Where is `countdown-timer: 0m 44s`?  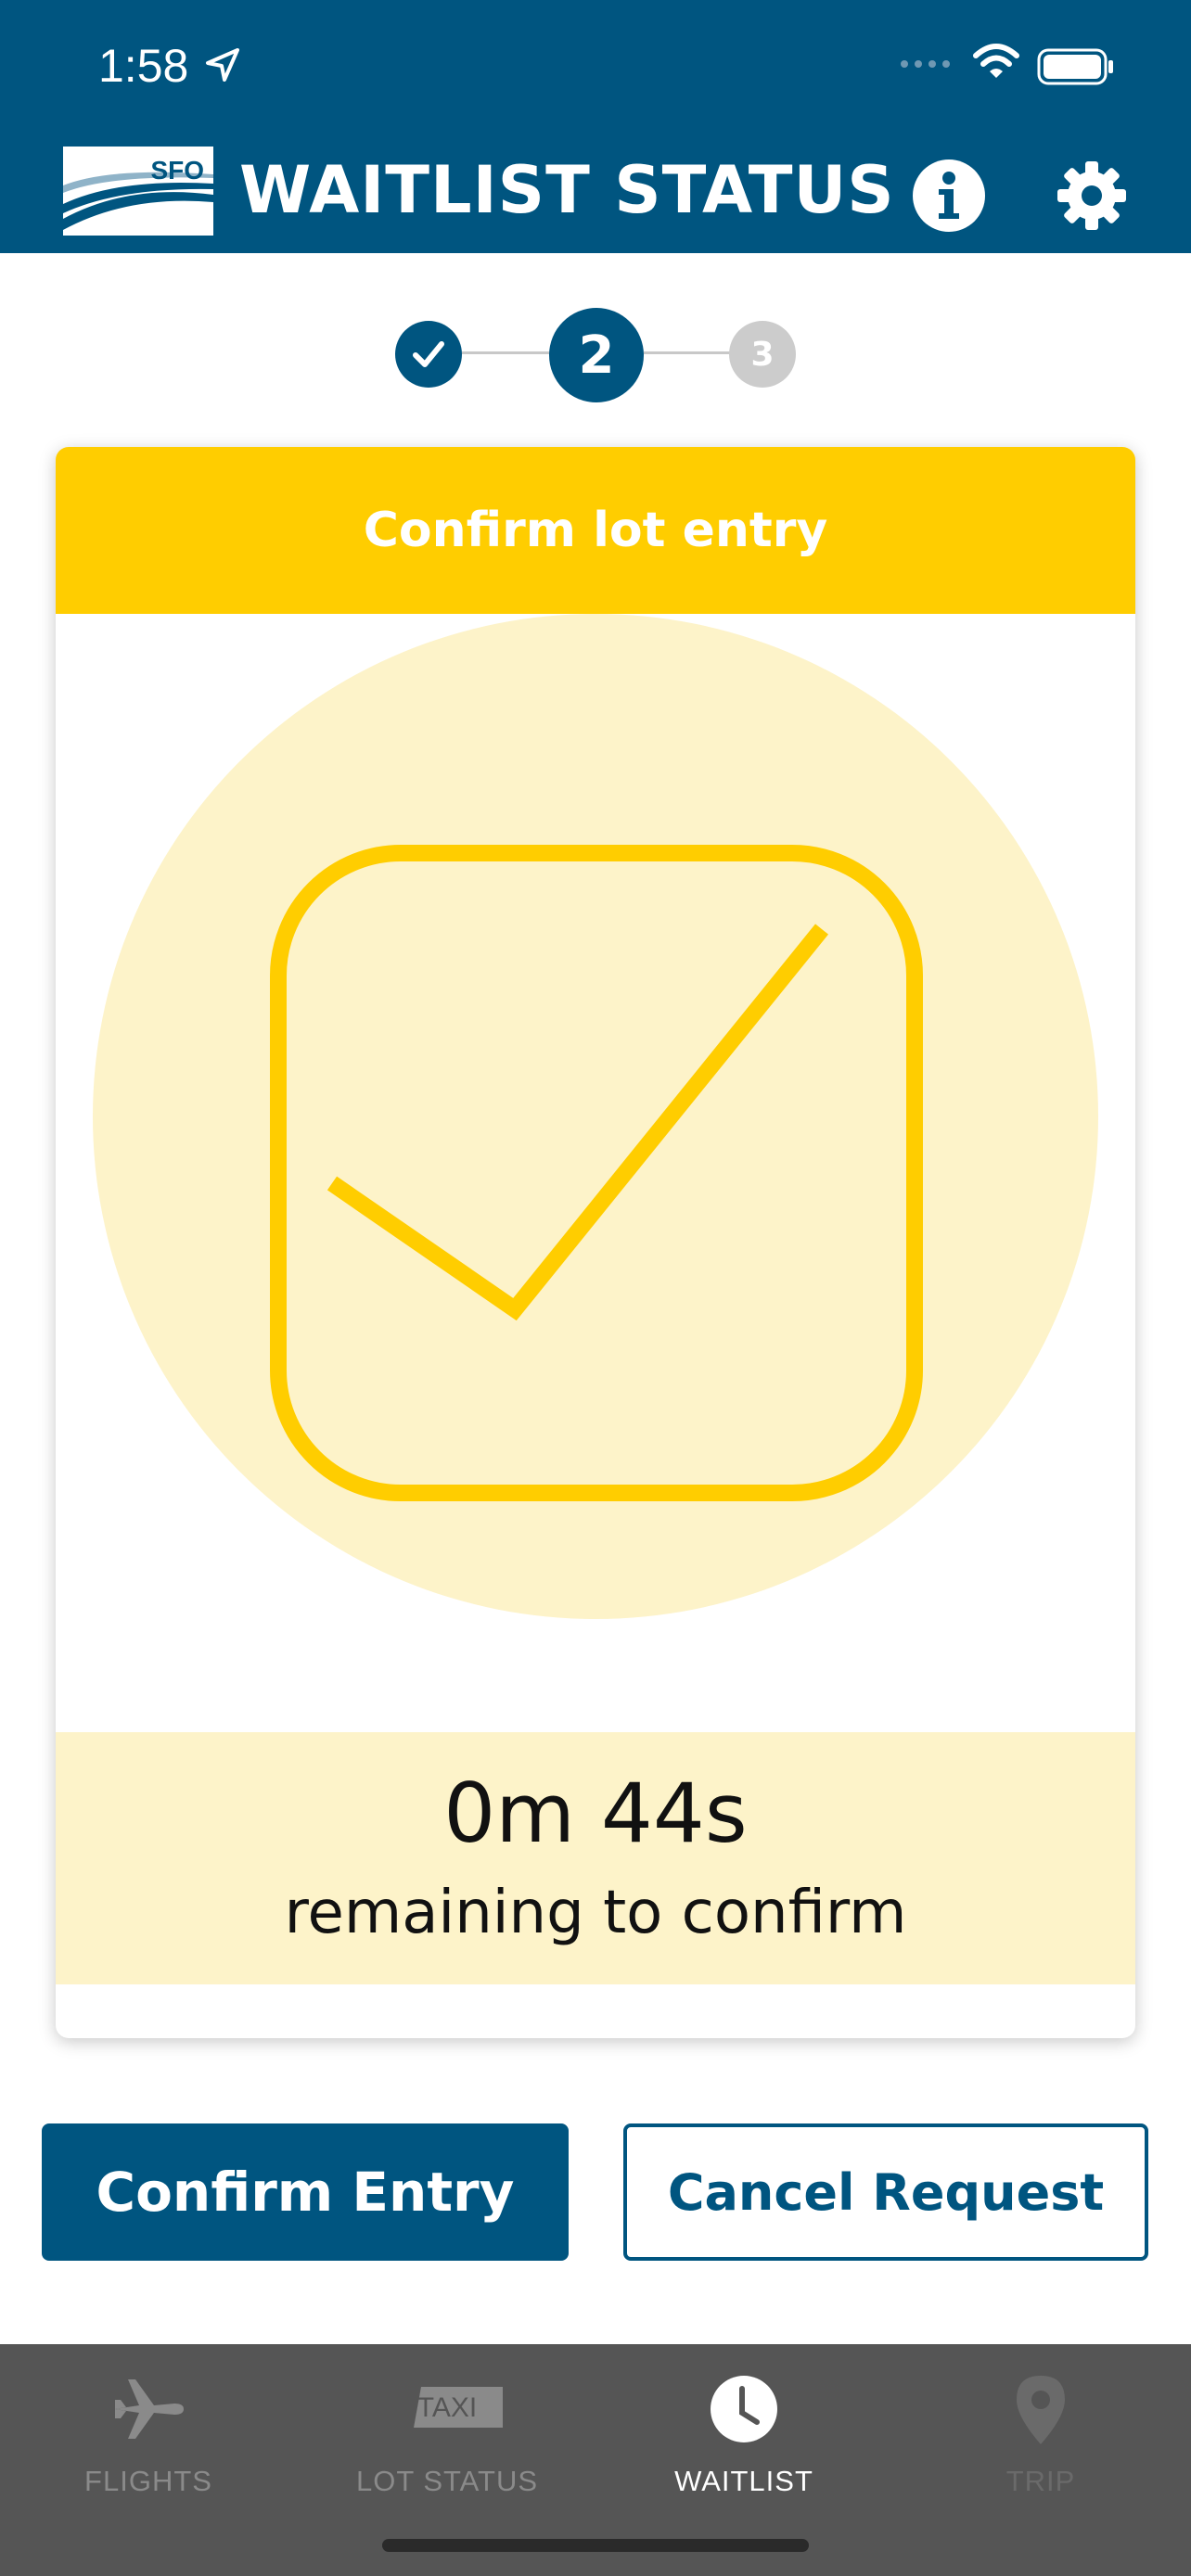
countdown-timer: 0m 44s is located at coordinates (595, 1813).